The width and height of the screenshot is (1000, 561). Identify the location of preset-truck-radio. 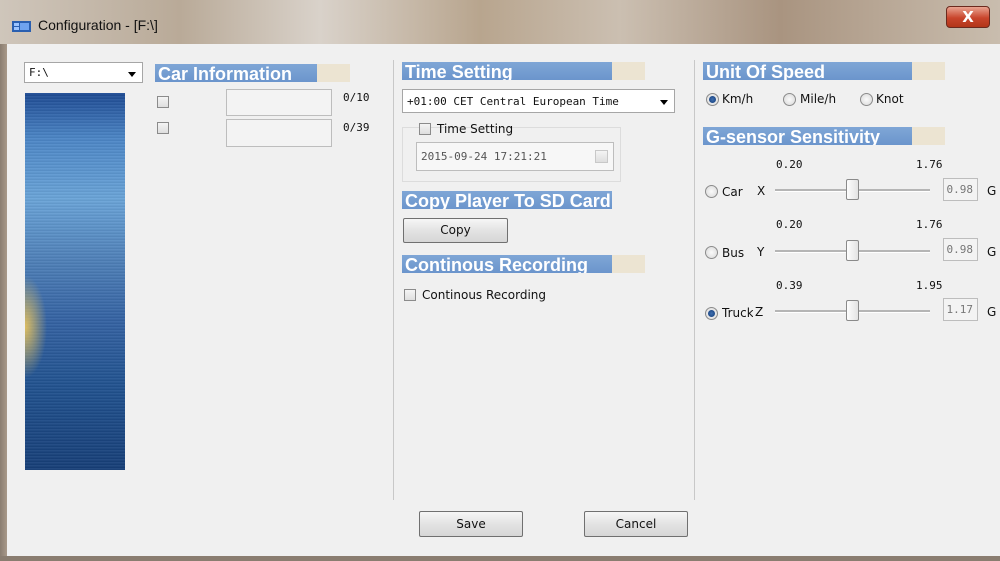
(711, 313).